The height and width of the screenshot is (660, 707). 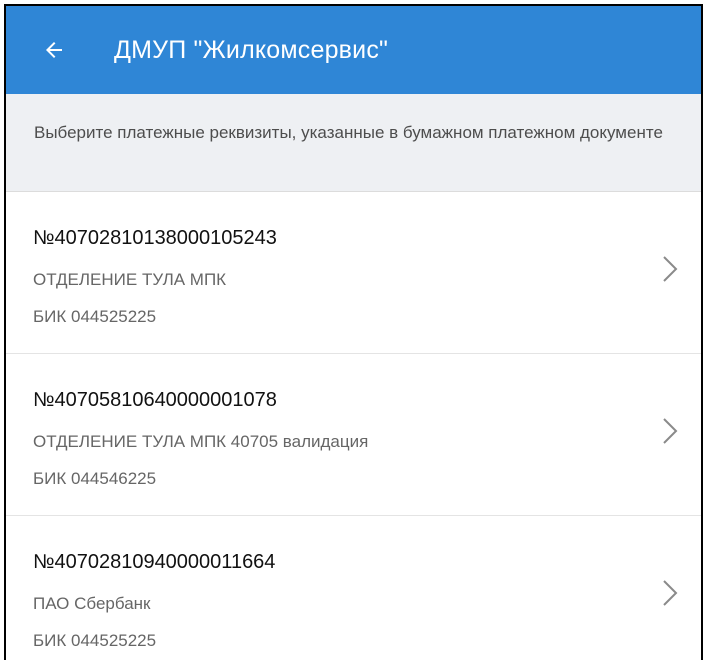 I want to click on account-number: №40705810640000001078, so click(x=155, y=400).